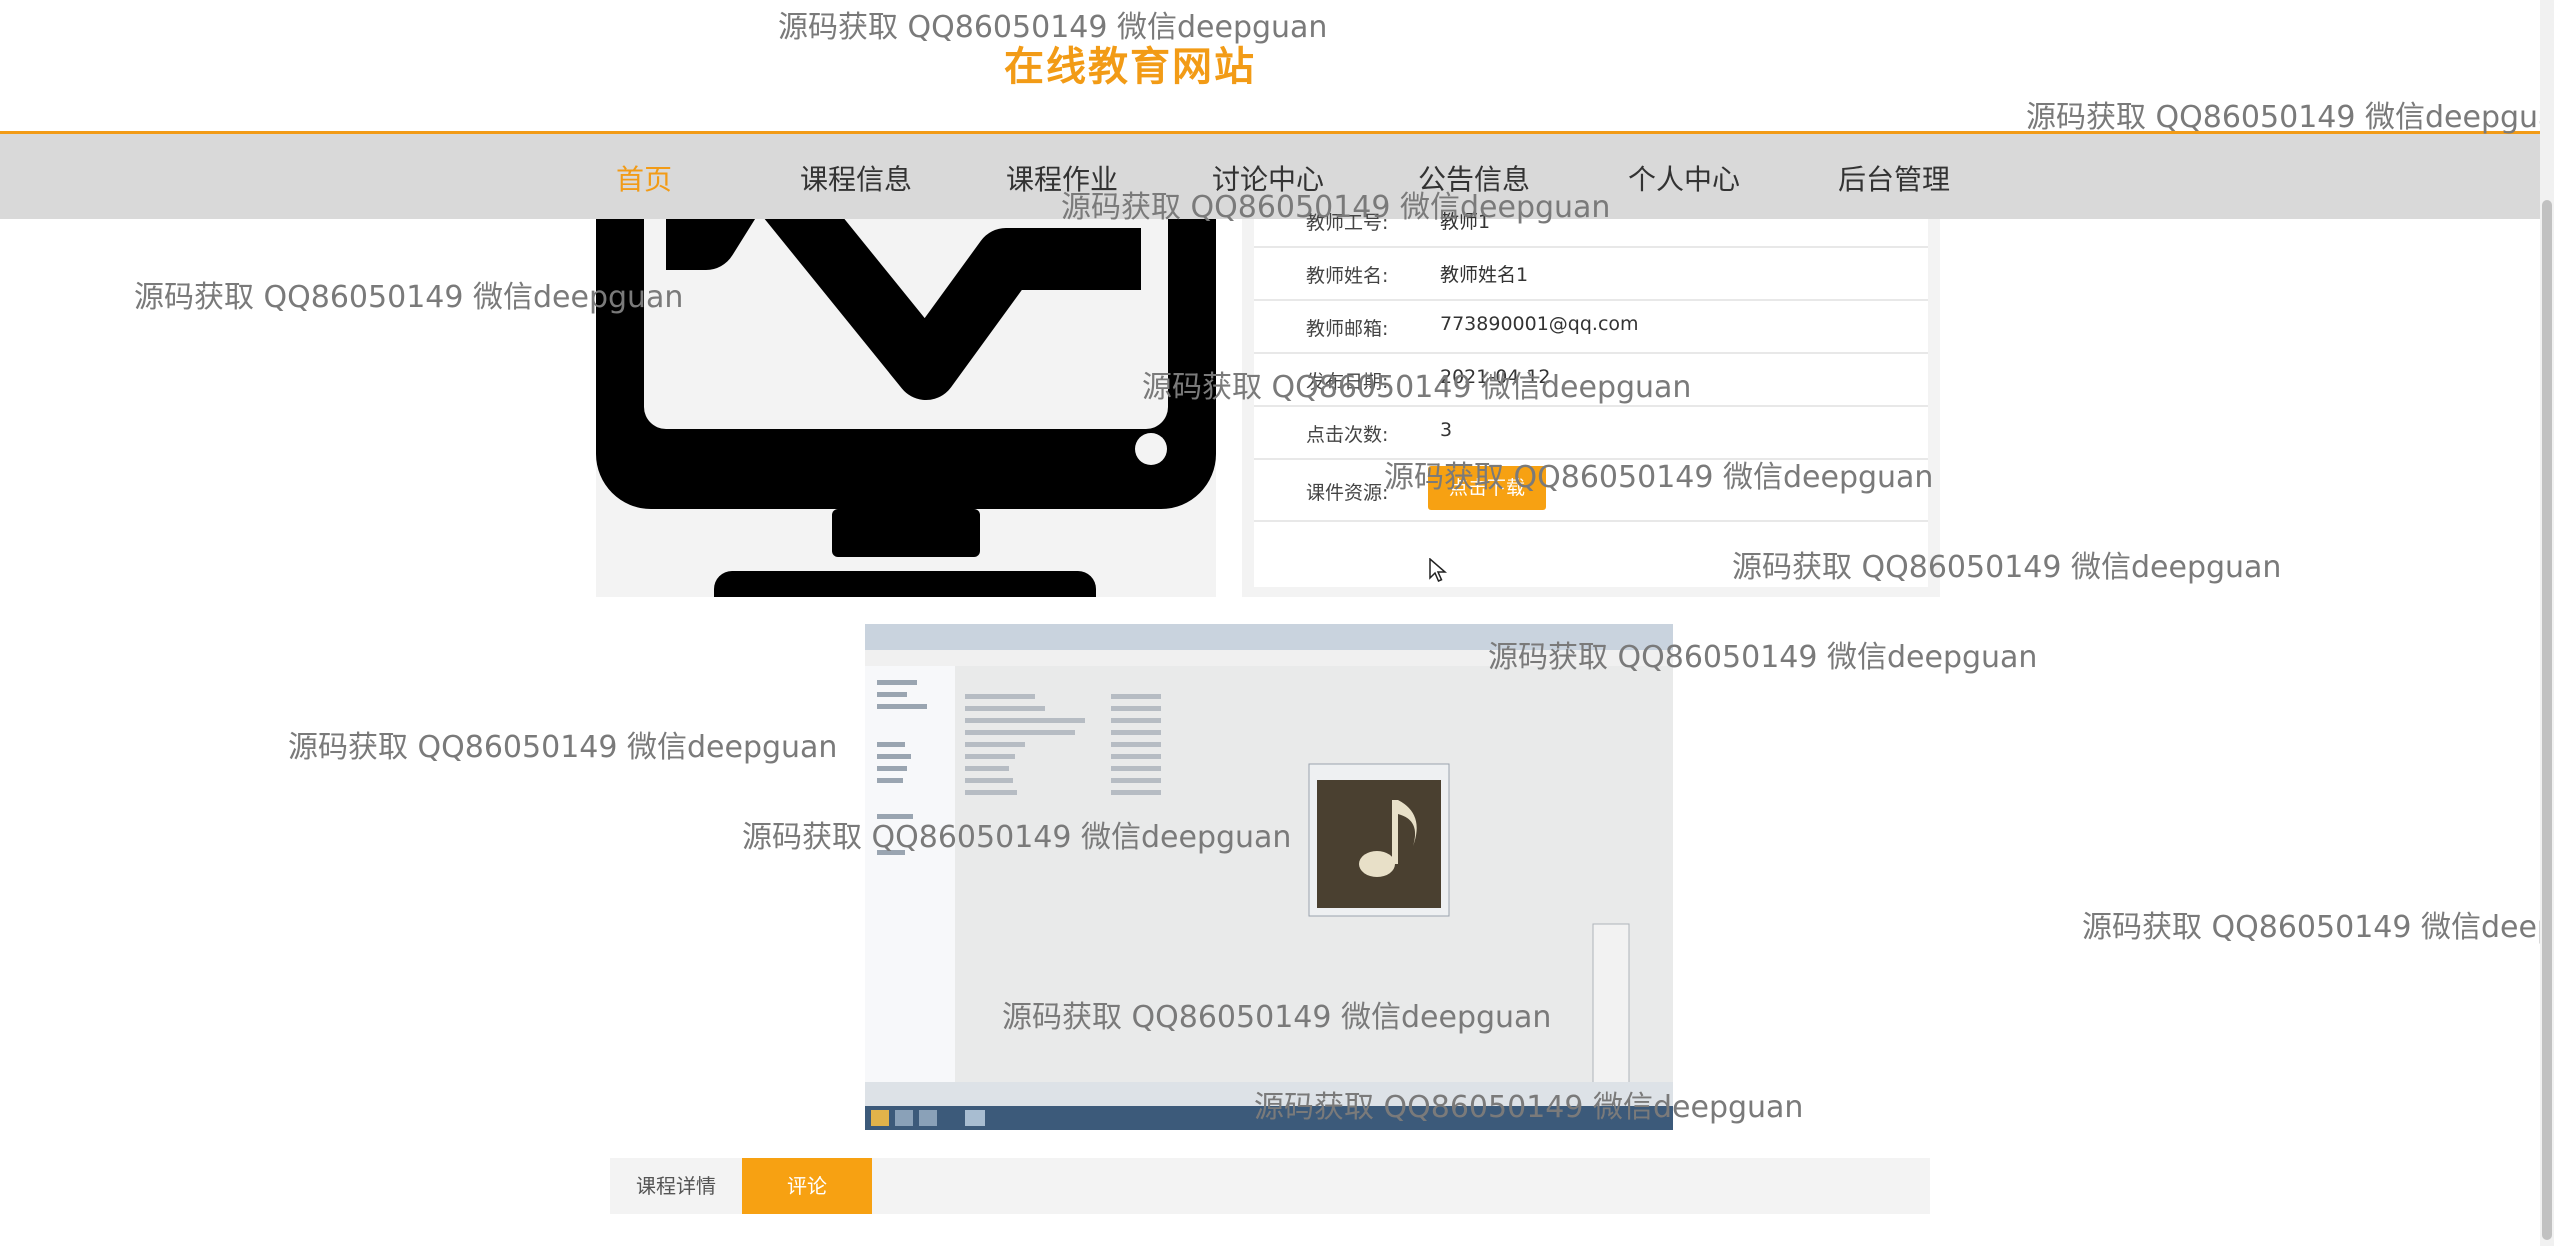 The height and width of the screenshot is (1246, 2554). Describe the element at coordinates (1539, 324) in the screenshot. I see `info-value: 773890001@qq.com` at that location.